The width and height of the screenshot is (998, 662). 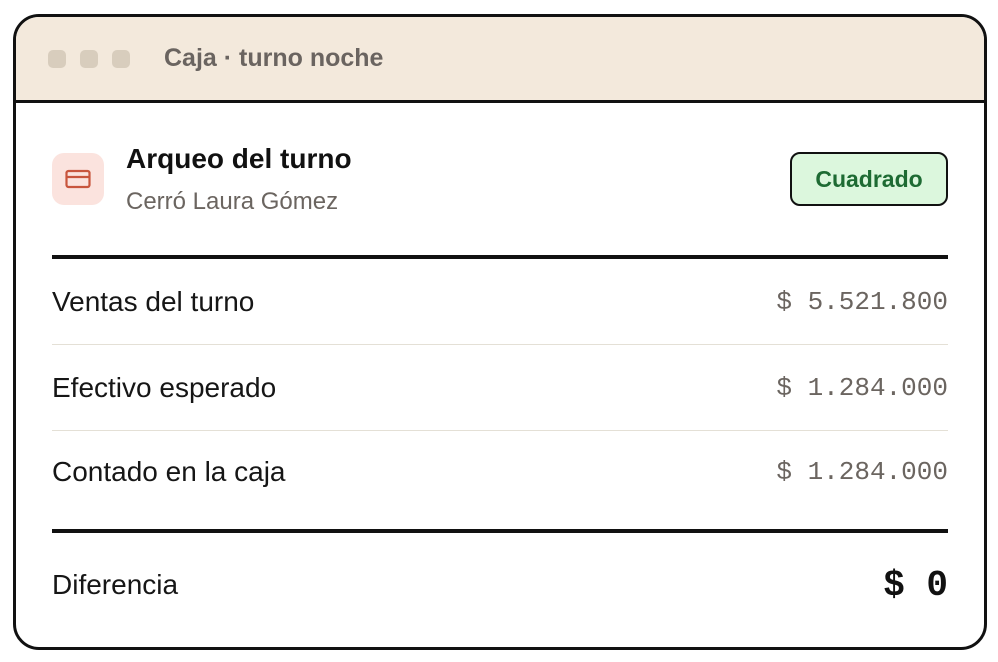 I want to click on difference-label: Diferencia, so click(x=115, y=584).